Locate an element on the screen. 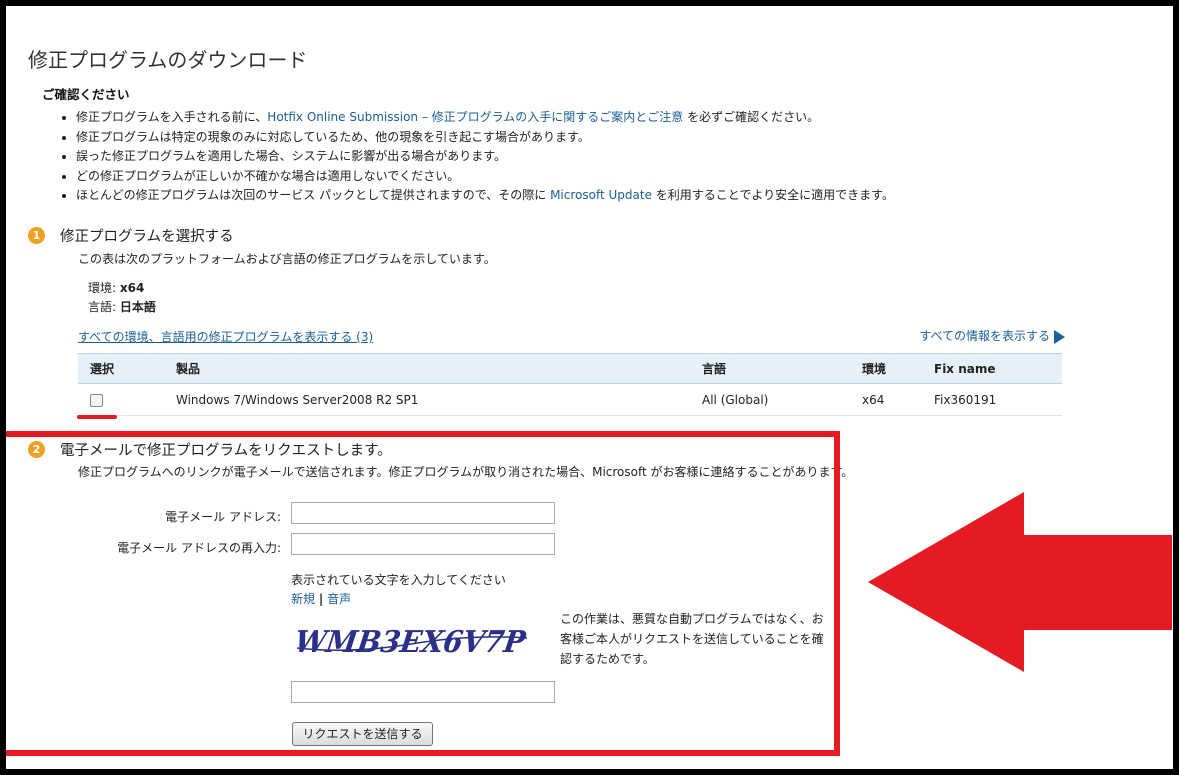 The width and height of the screenshot is (1179, 775). step-1-badge: 1 is located at coordinates (36, 235).